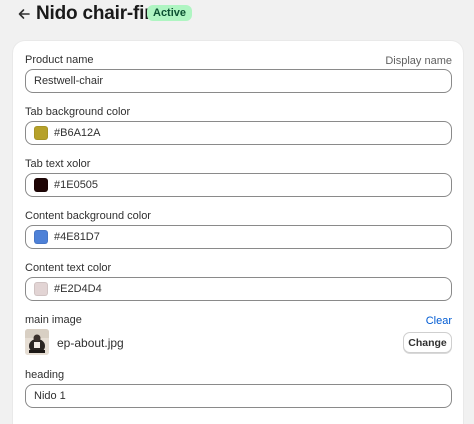  I want to click on content-text-color-swatch, so click(41, 289).